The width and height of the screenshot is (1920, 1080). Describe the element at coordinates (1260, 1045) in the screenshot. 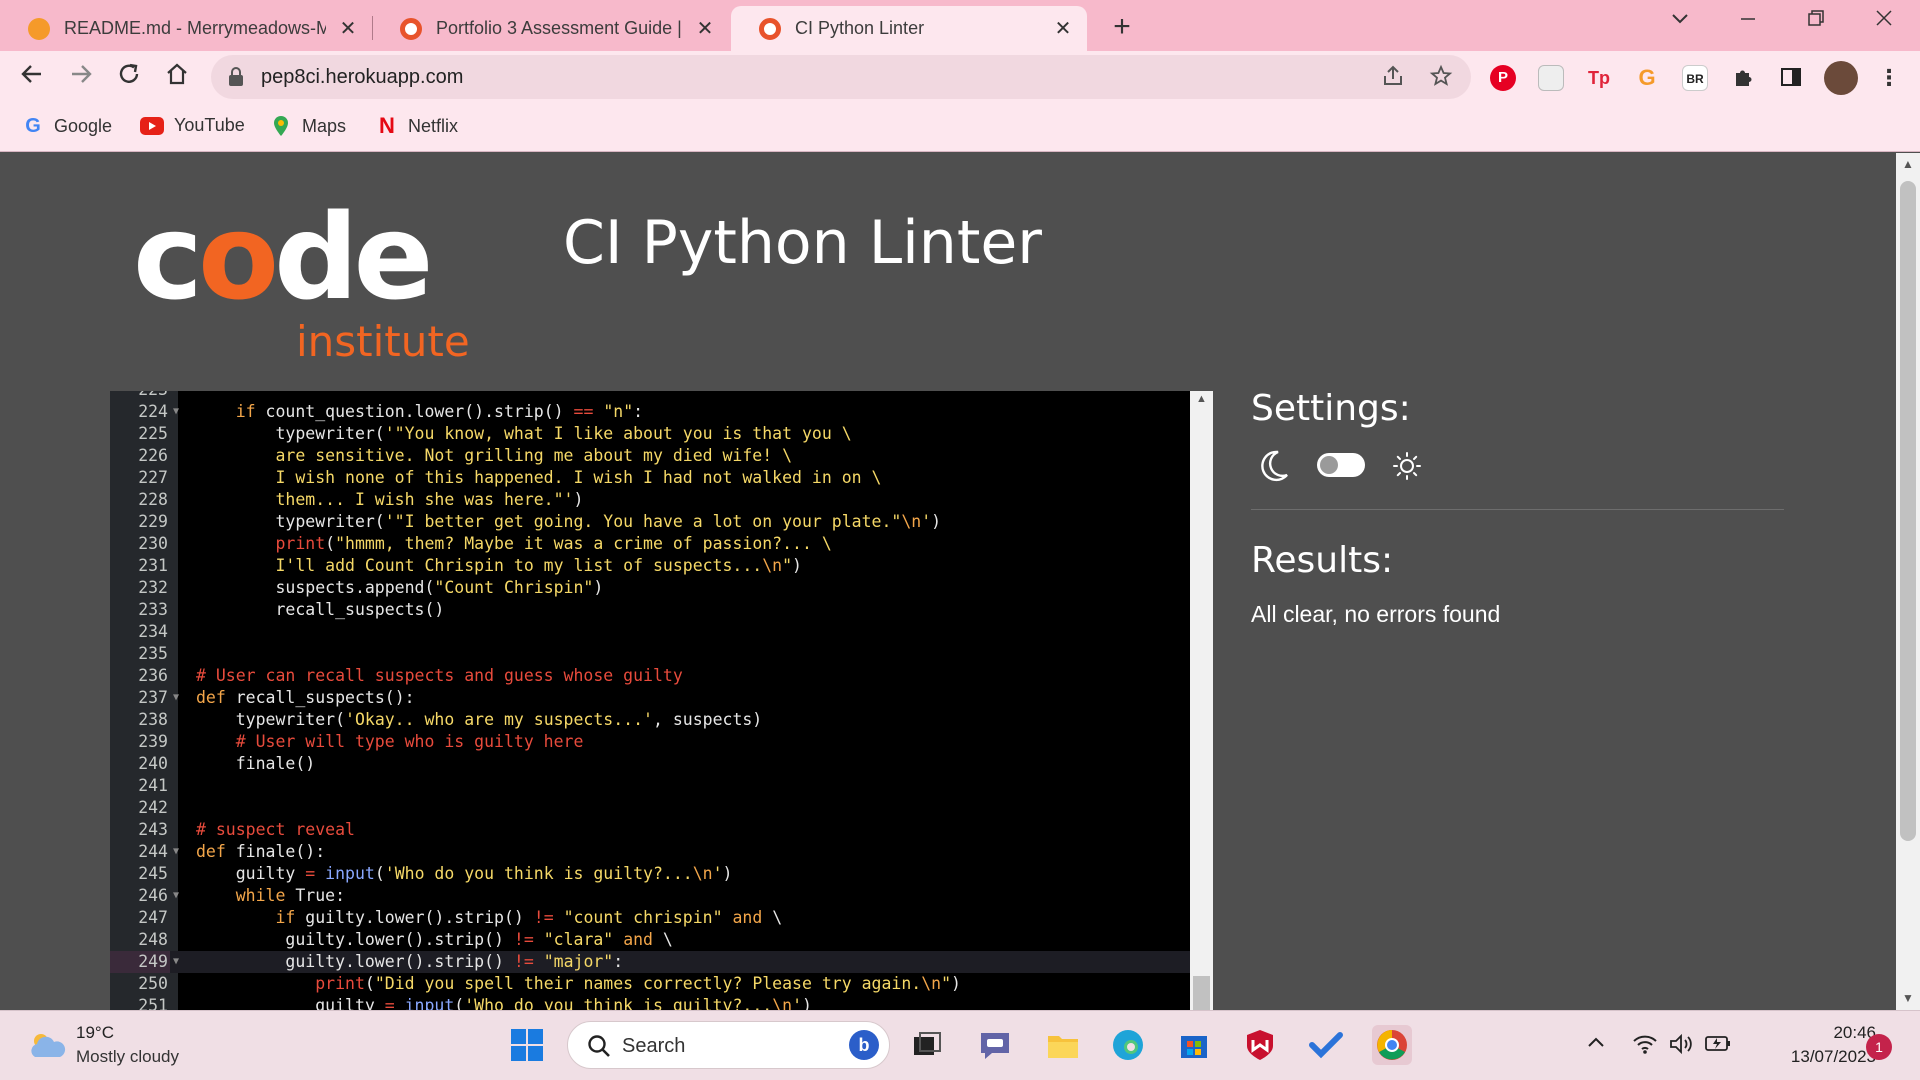

I see `mcafee-icon` at that location.